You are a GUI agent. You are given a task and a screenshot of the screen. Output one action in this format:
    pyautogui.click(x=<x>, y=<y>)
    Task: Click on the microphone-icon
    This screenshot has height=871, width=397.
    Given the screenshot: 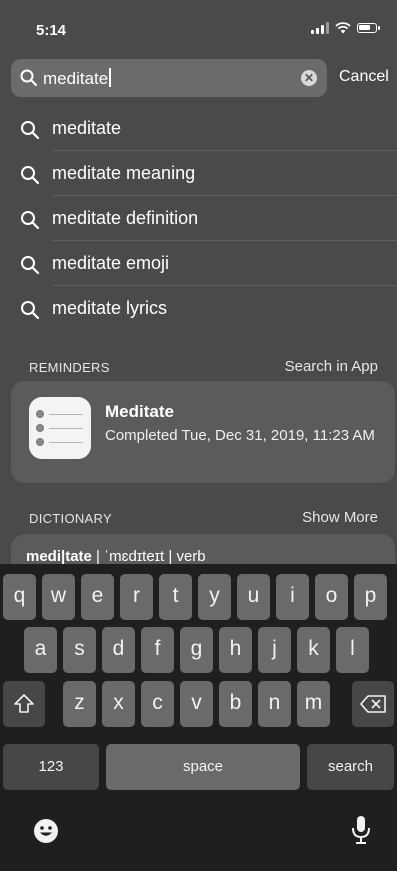 What is the action you would take?
    pyautogui.click(x=361, y=830)
    